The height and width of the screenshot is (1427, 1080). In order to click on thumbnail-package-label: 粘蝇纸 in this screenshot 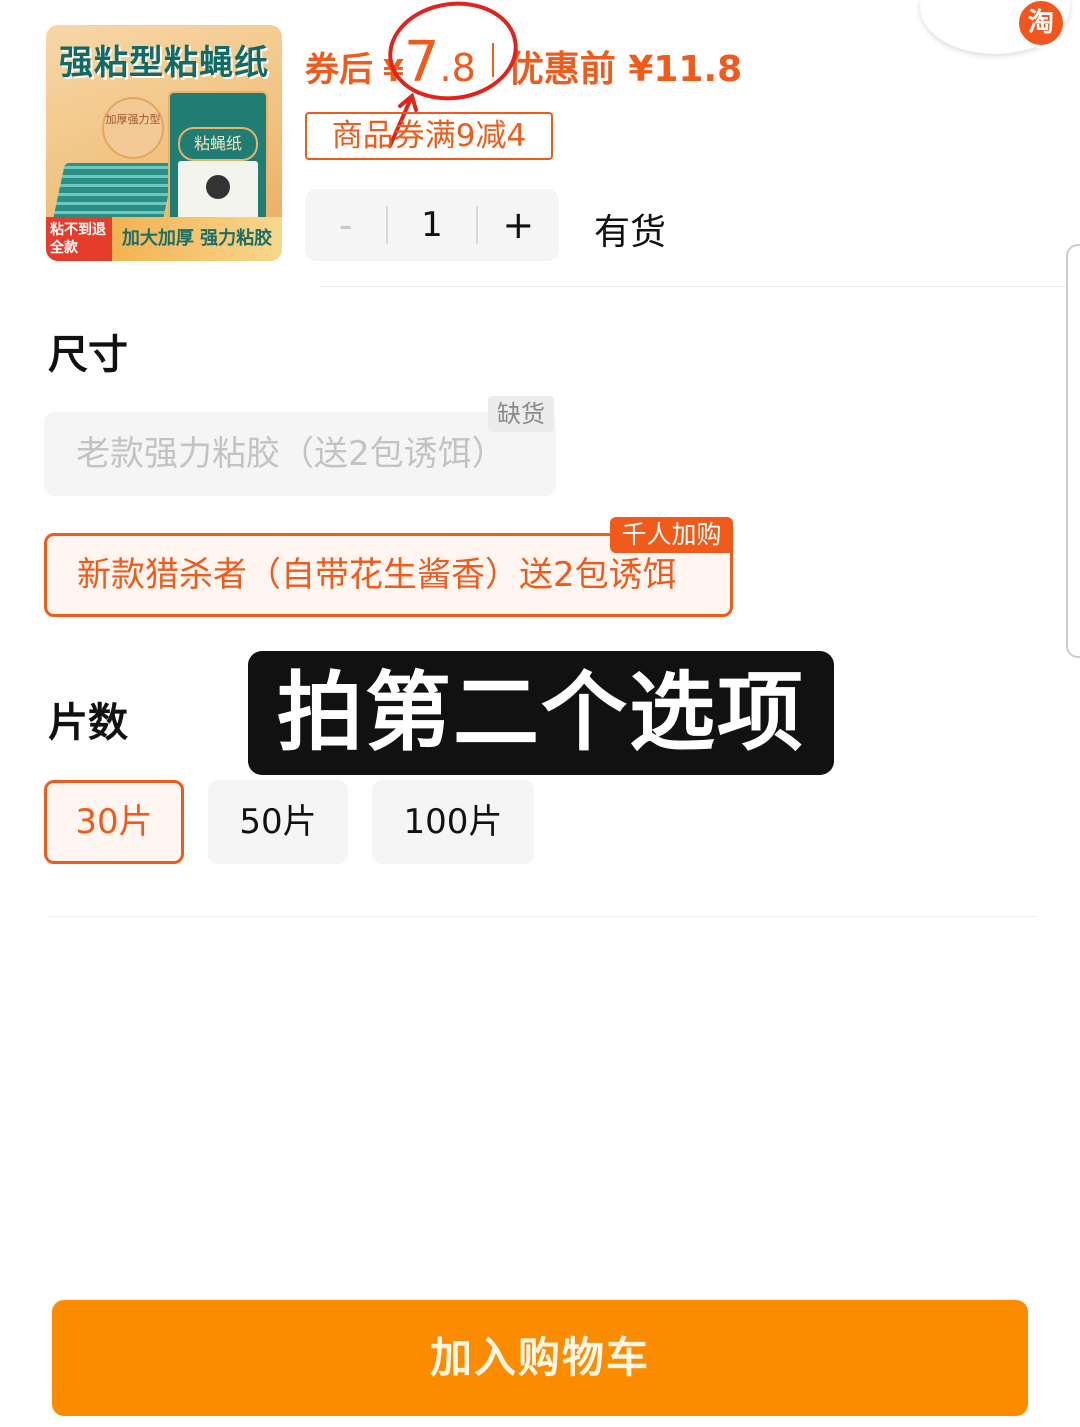, I will do `click(218, 144)`.